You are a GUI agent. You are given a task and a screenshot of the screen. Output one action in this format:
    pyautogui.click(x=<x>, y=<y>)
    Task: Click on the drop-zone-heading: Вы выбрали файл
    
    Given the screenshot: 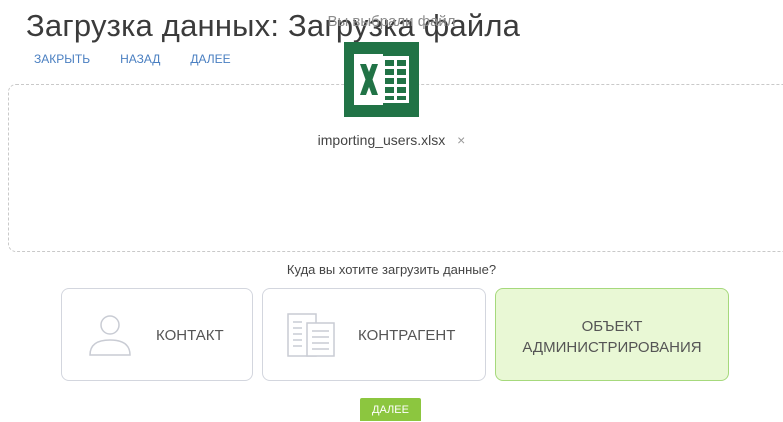 What is the action you would take?
    pyautogui.click(x=391, y=21)
    